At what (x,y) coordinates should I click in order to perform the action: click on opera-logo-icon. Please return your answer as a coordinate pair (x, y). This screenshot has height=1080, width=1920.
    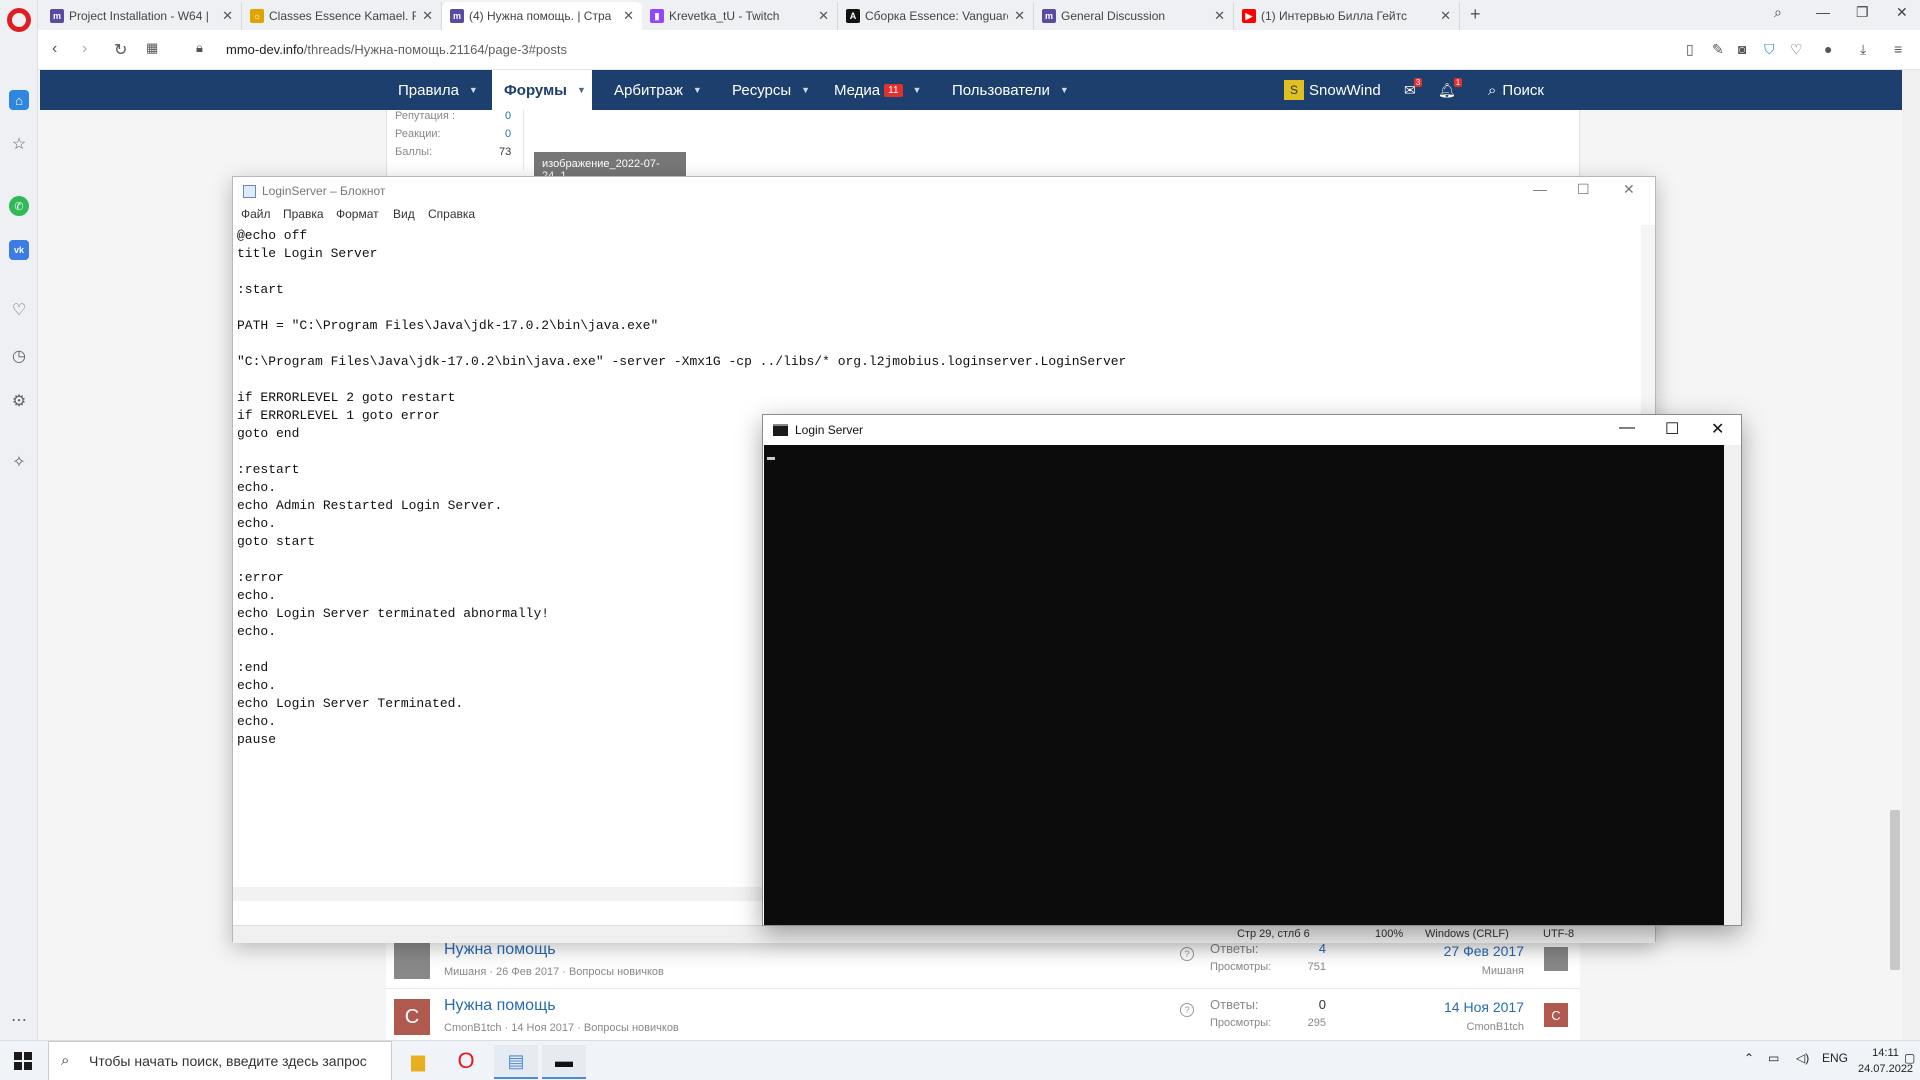
    Looking at the image, I should click on (19, 20).